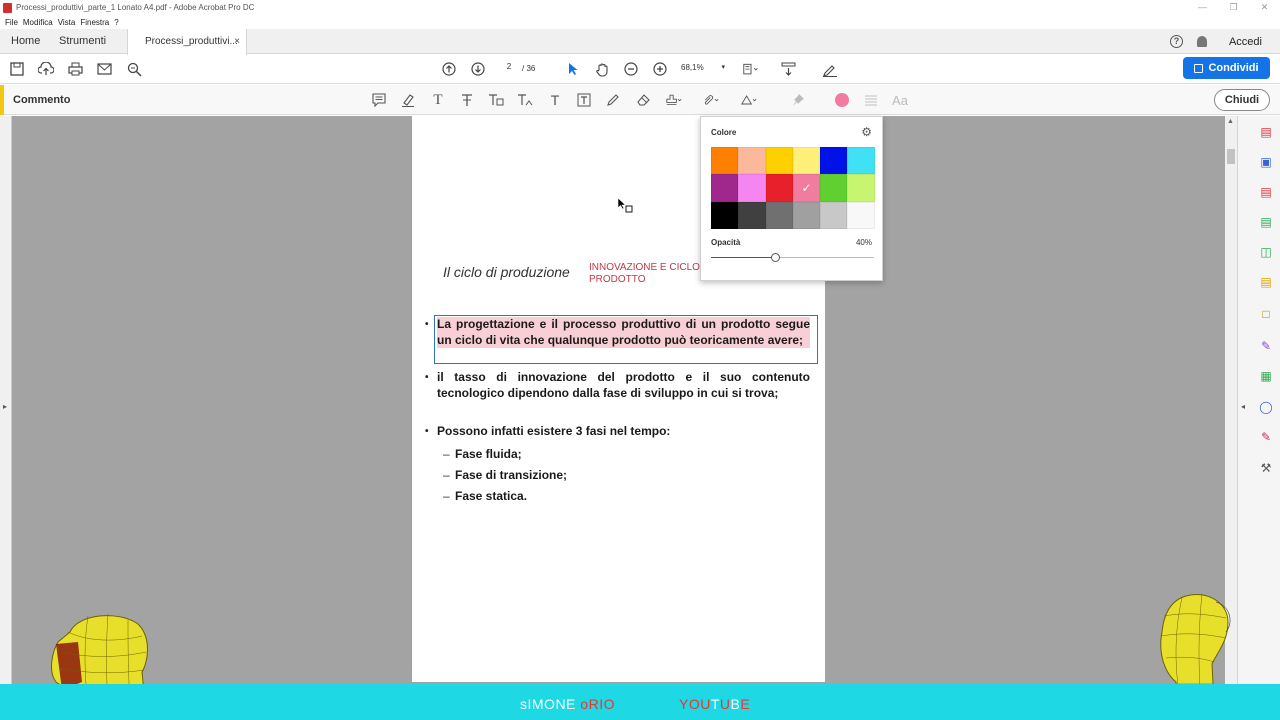  I want to click on protect-icon: ◯, so click(1266, 407).